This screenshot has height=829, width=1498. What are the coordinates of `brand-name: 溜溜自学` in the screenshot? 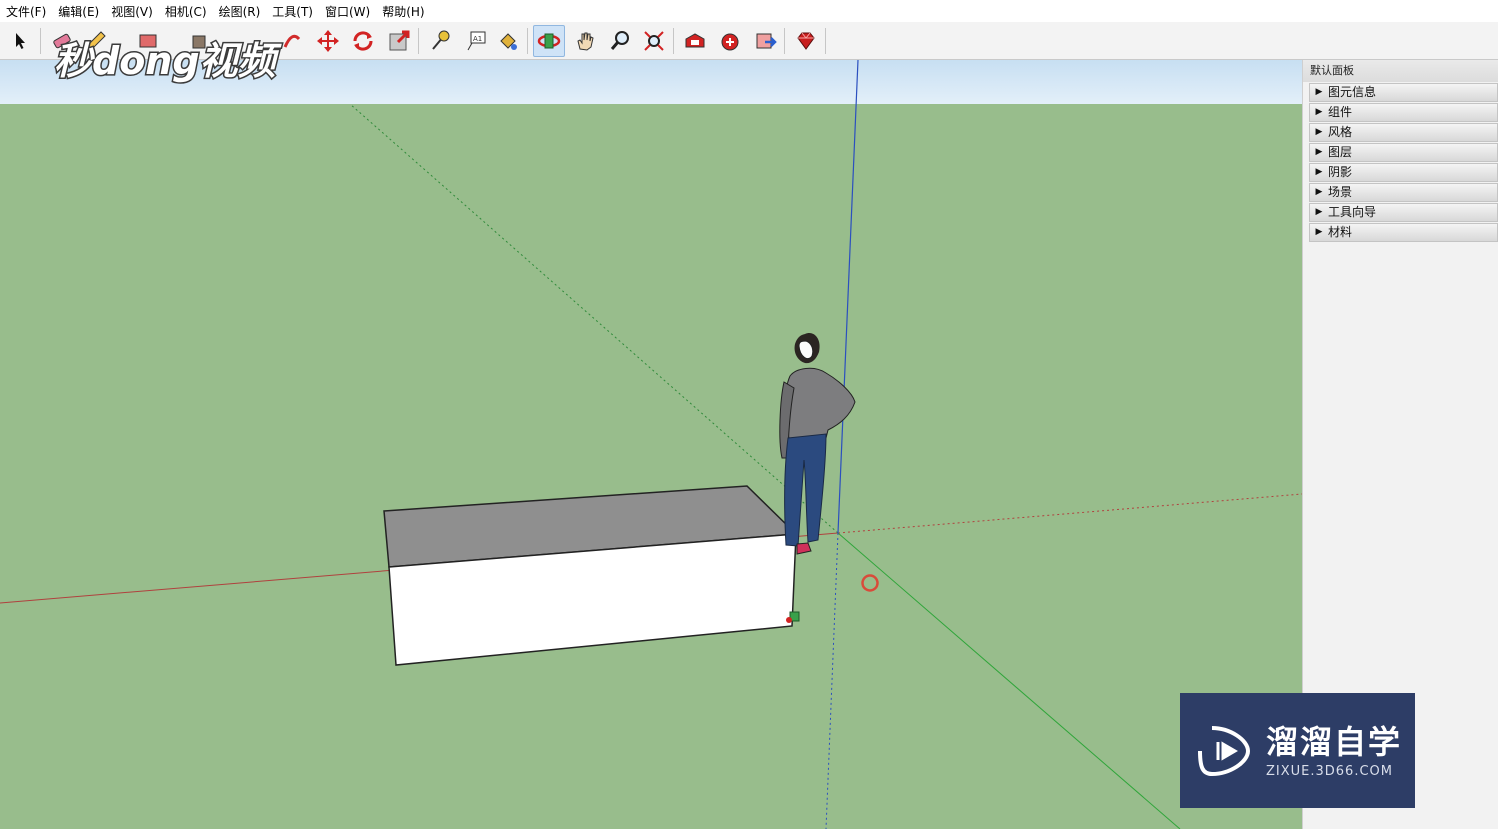 It's located at (1334, 742).